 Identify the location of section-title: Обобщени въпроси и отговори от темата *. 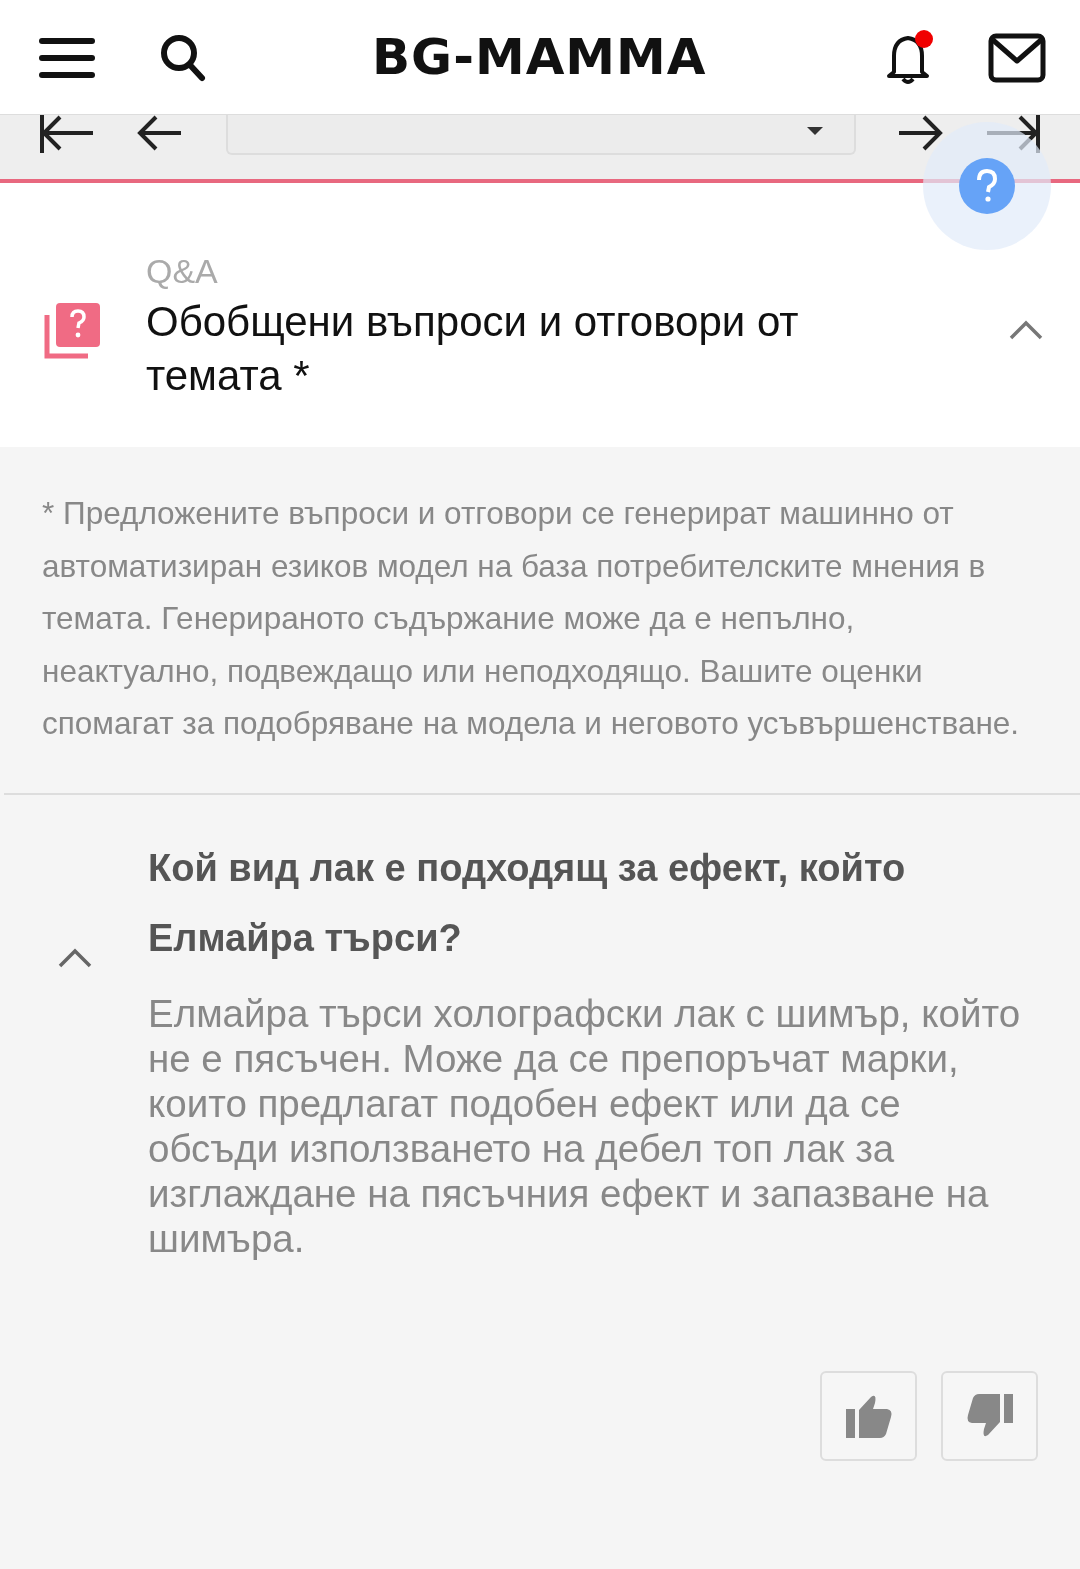
(473, 349).